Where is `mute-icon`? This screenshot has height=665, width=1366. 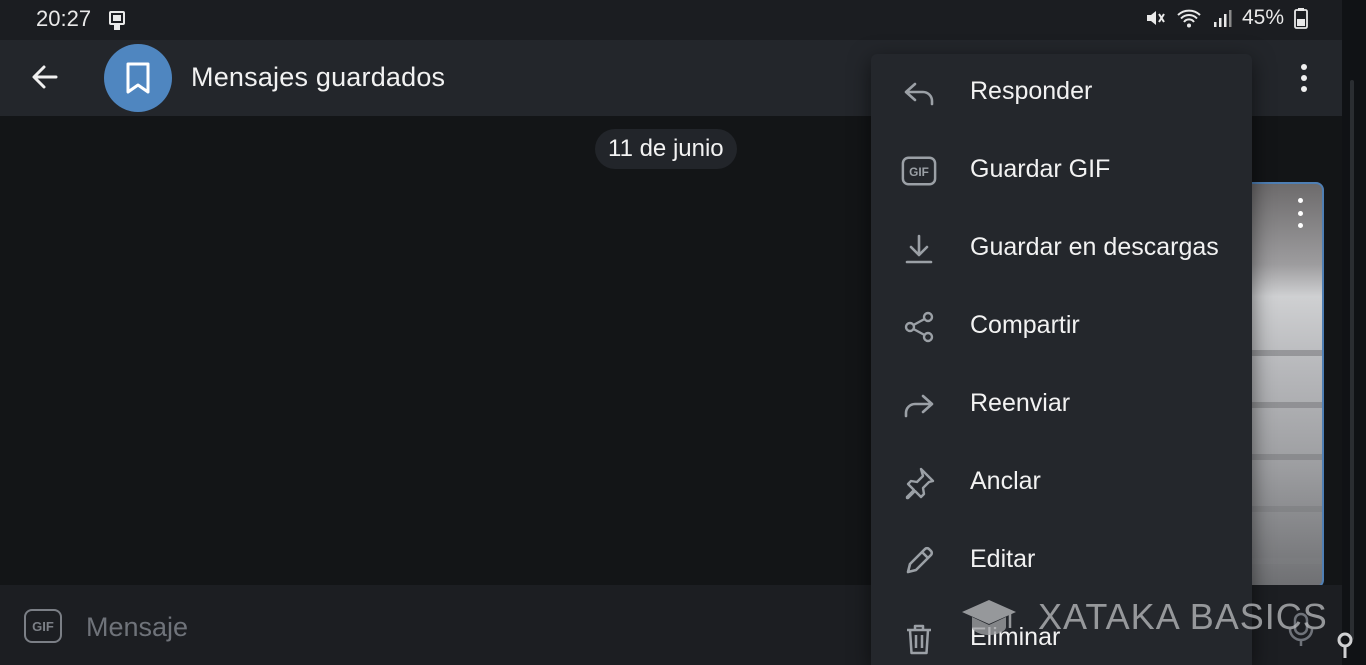 mute-icon is located at coordinates (1155, 18).